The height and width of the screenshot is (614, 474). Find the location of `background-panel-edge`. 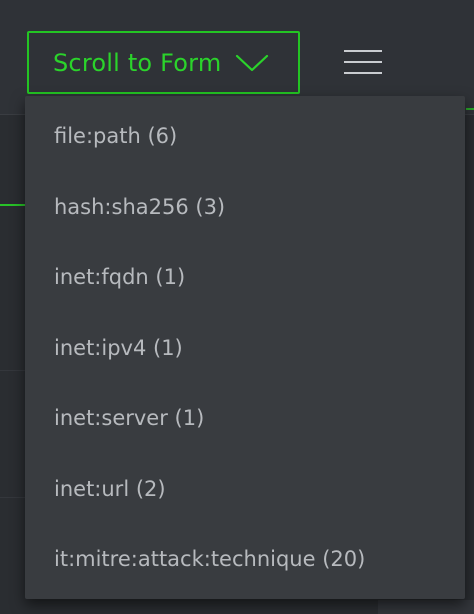

background-panel-edge is located at coordinates (426, 607).